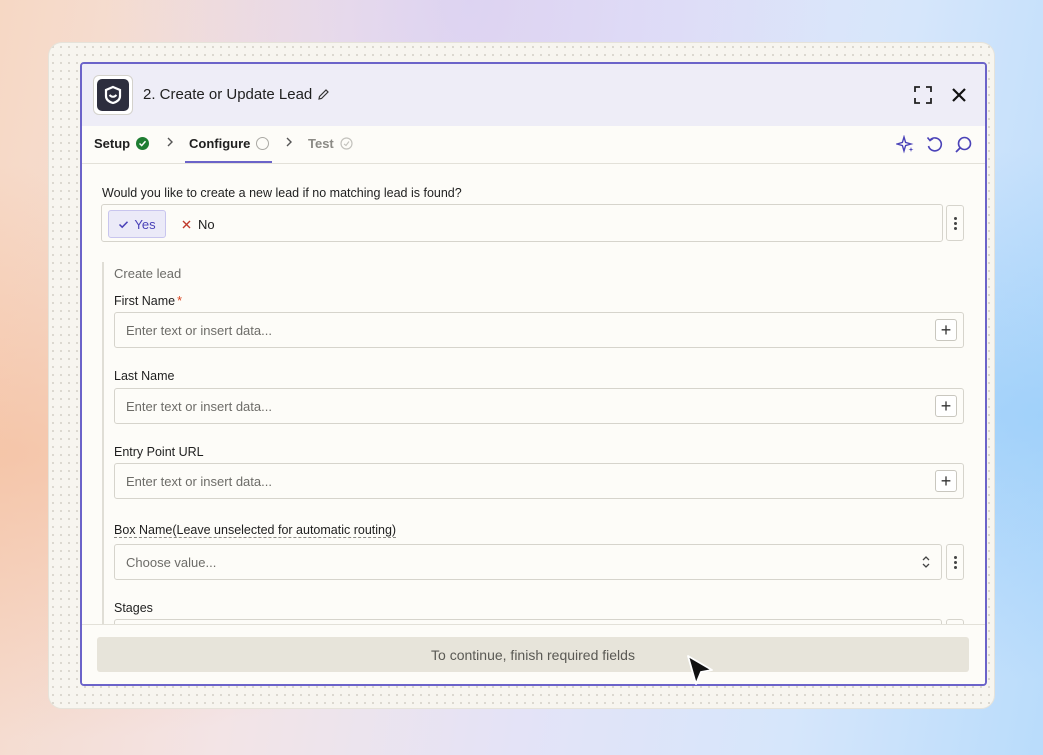  I want to click on step-tabs: Setup Configure Test, so click(533, 145).